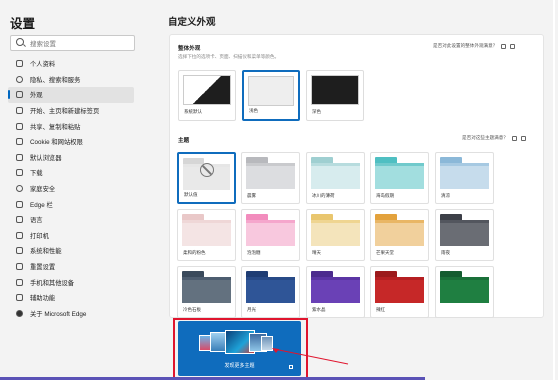 The image size is (558, 380). I want to click on theme-label: 紫水晶, so click(319, 309).